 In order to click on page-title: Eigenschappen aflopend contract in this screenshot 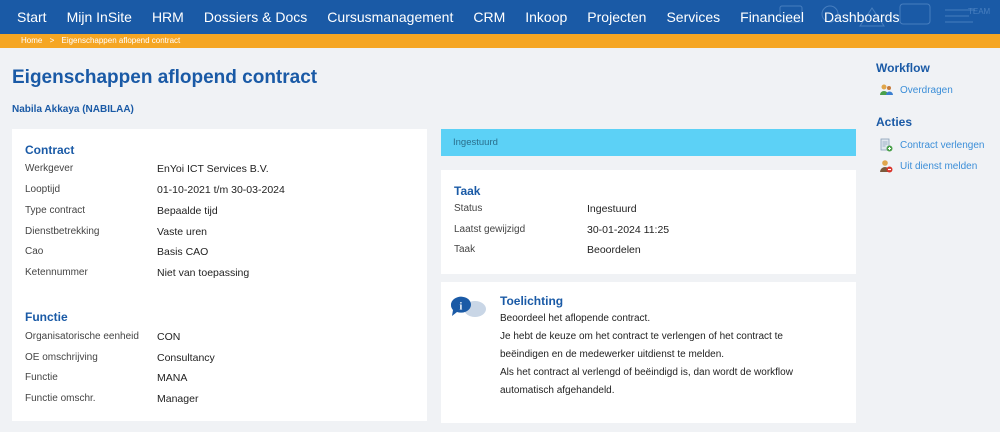, I will do `click(165, 77)`.